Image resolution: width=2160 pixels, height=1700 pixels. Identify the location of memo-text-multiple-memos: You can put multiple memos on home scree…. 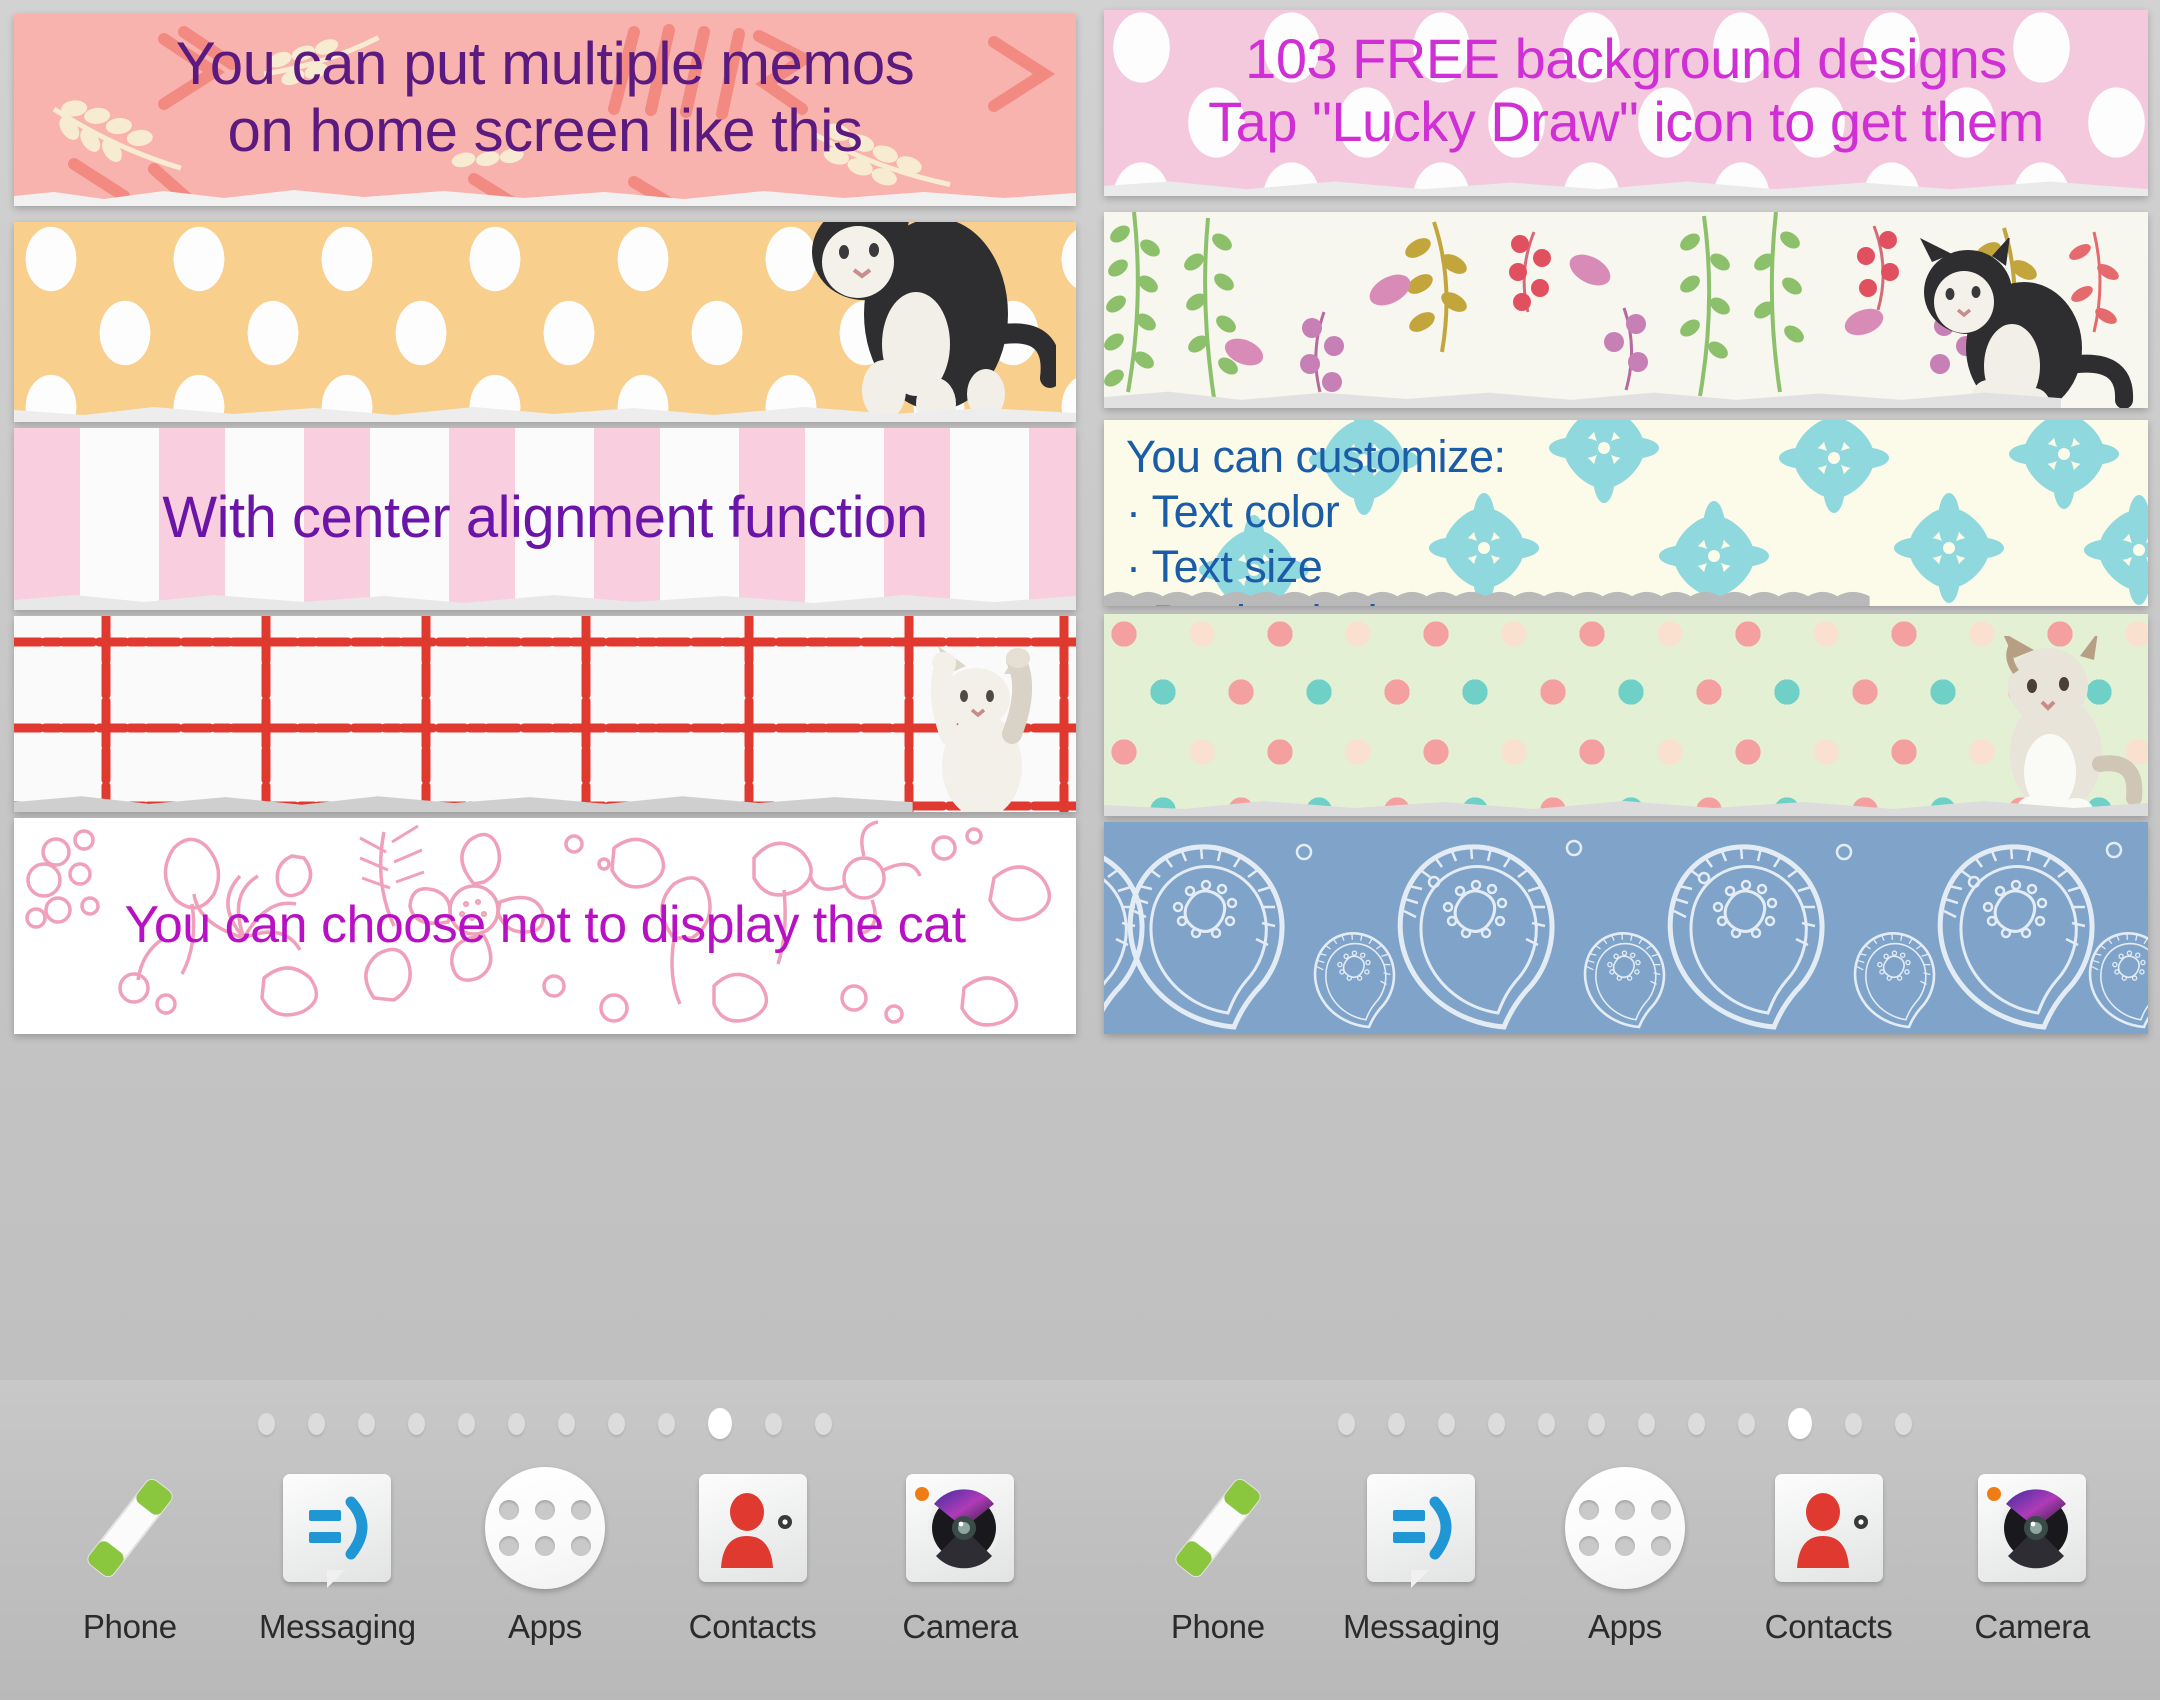
(545, 97).